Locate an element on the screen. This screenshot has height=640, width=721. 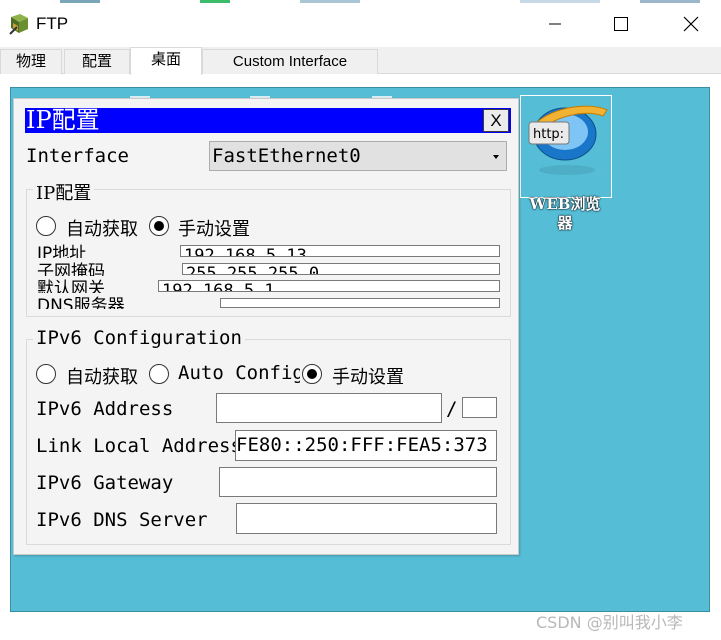
maximize-button is located at coordinates (621, 24).